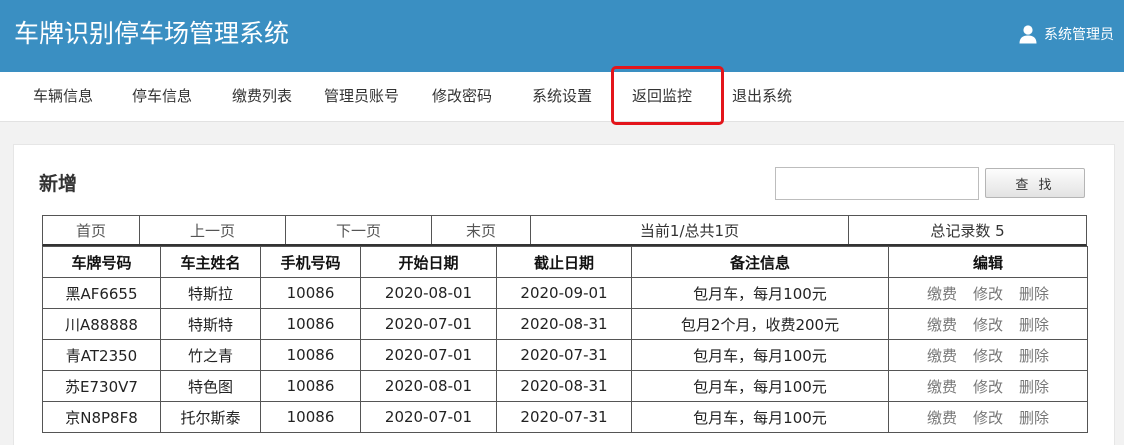  I want to click on cell-plate: 黑AF6655, so click(101, 293).